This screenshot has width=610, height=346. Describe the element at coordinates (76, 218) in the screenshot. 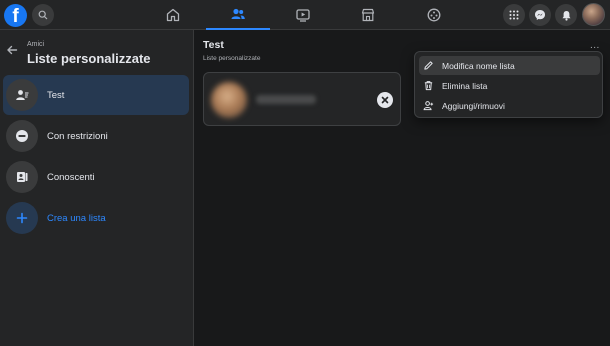

I see `create-list-label: Crea una lista` at that location.